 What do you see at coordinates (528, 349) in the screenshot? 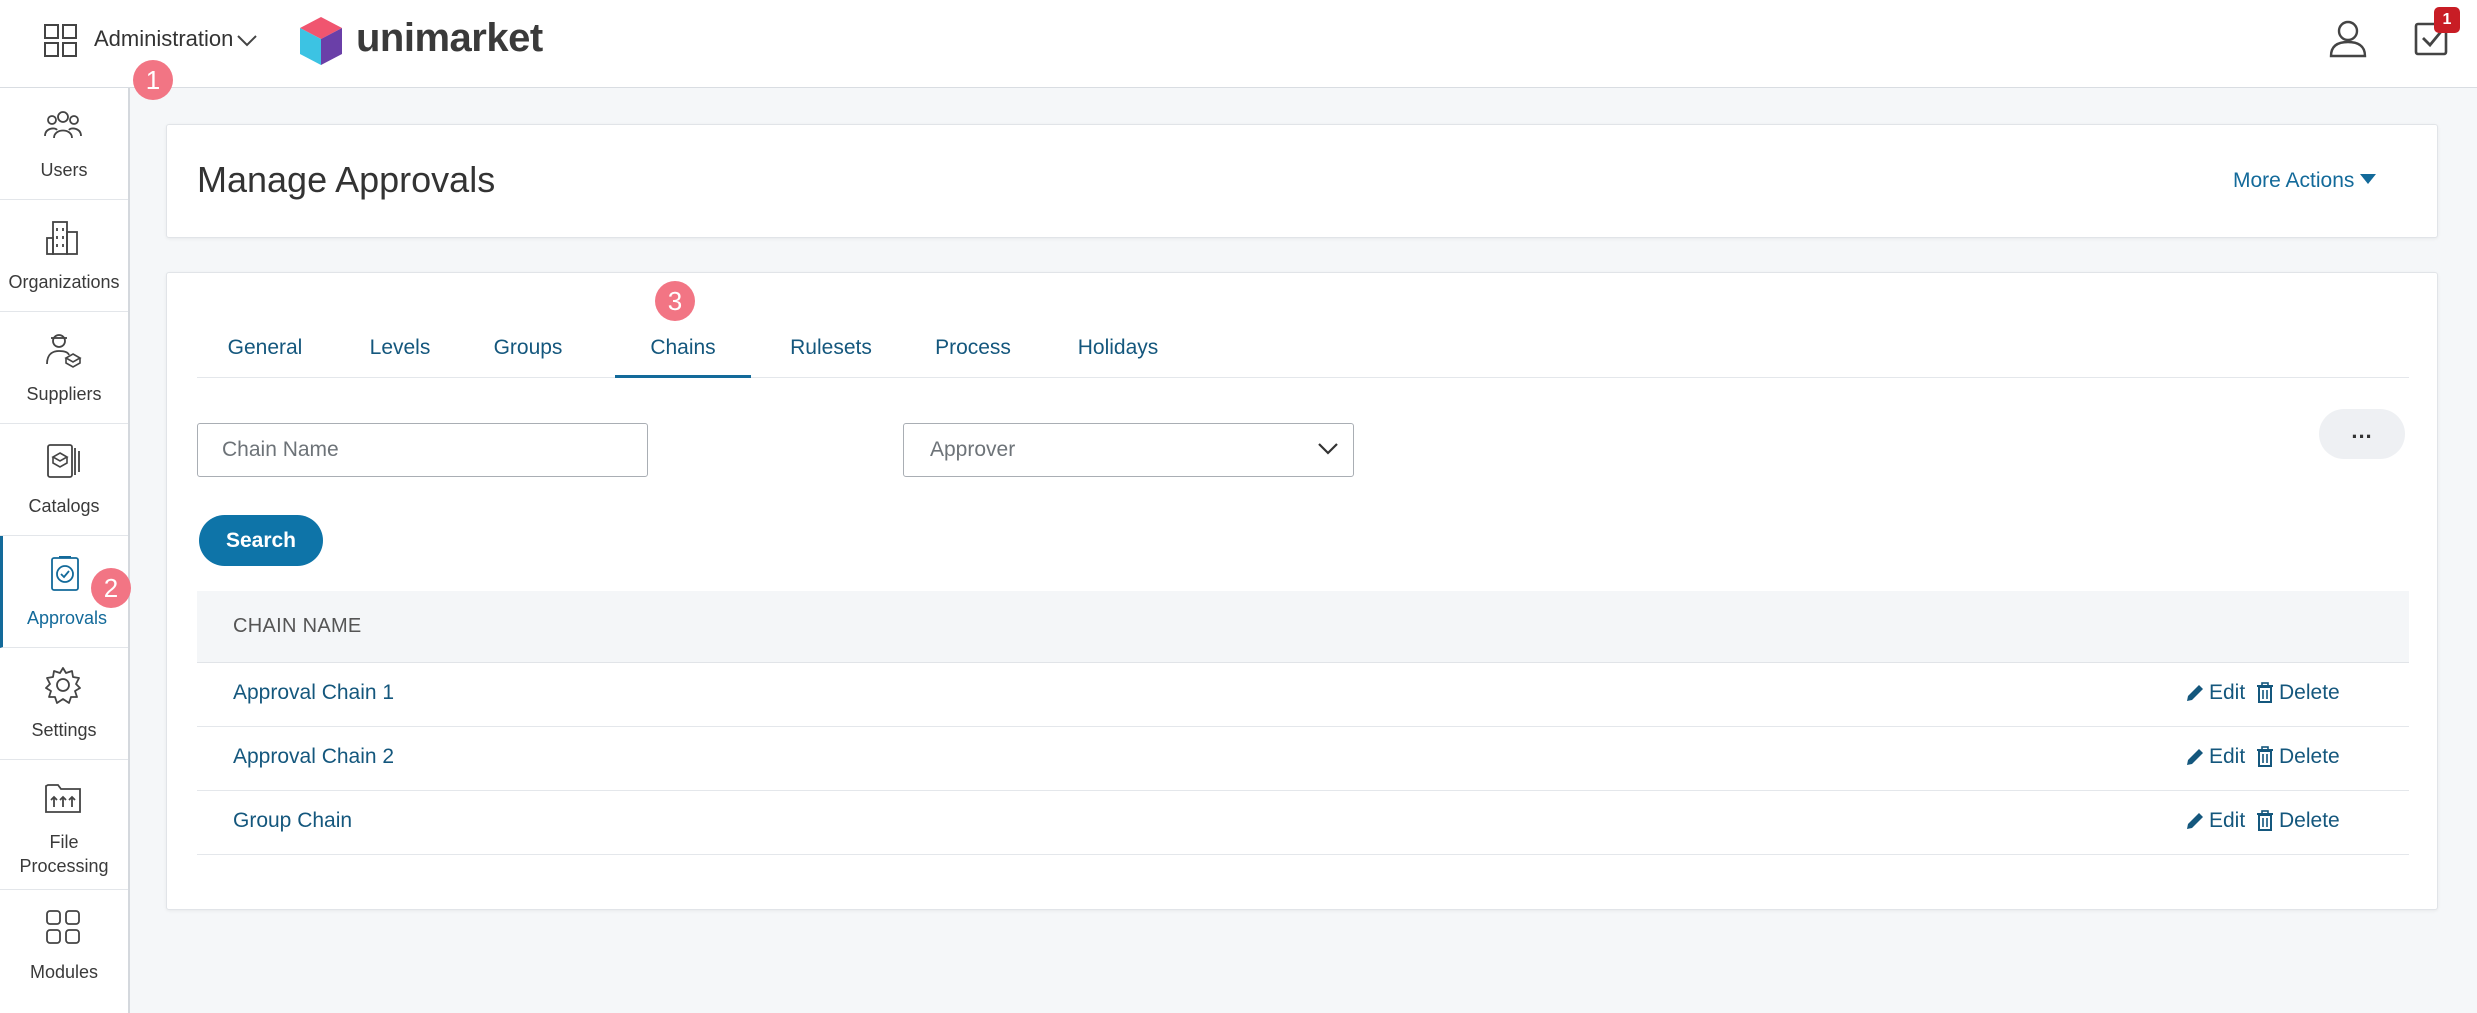
I see `tab-groups: Groups` at bounding box center [528, 349].